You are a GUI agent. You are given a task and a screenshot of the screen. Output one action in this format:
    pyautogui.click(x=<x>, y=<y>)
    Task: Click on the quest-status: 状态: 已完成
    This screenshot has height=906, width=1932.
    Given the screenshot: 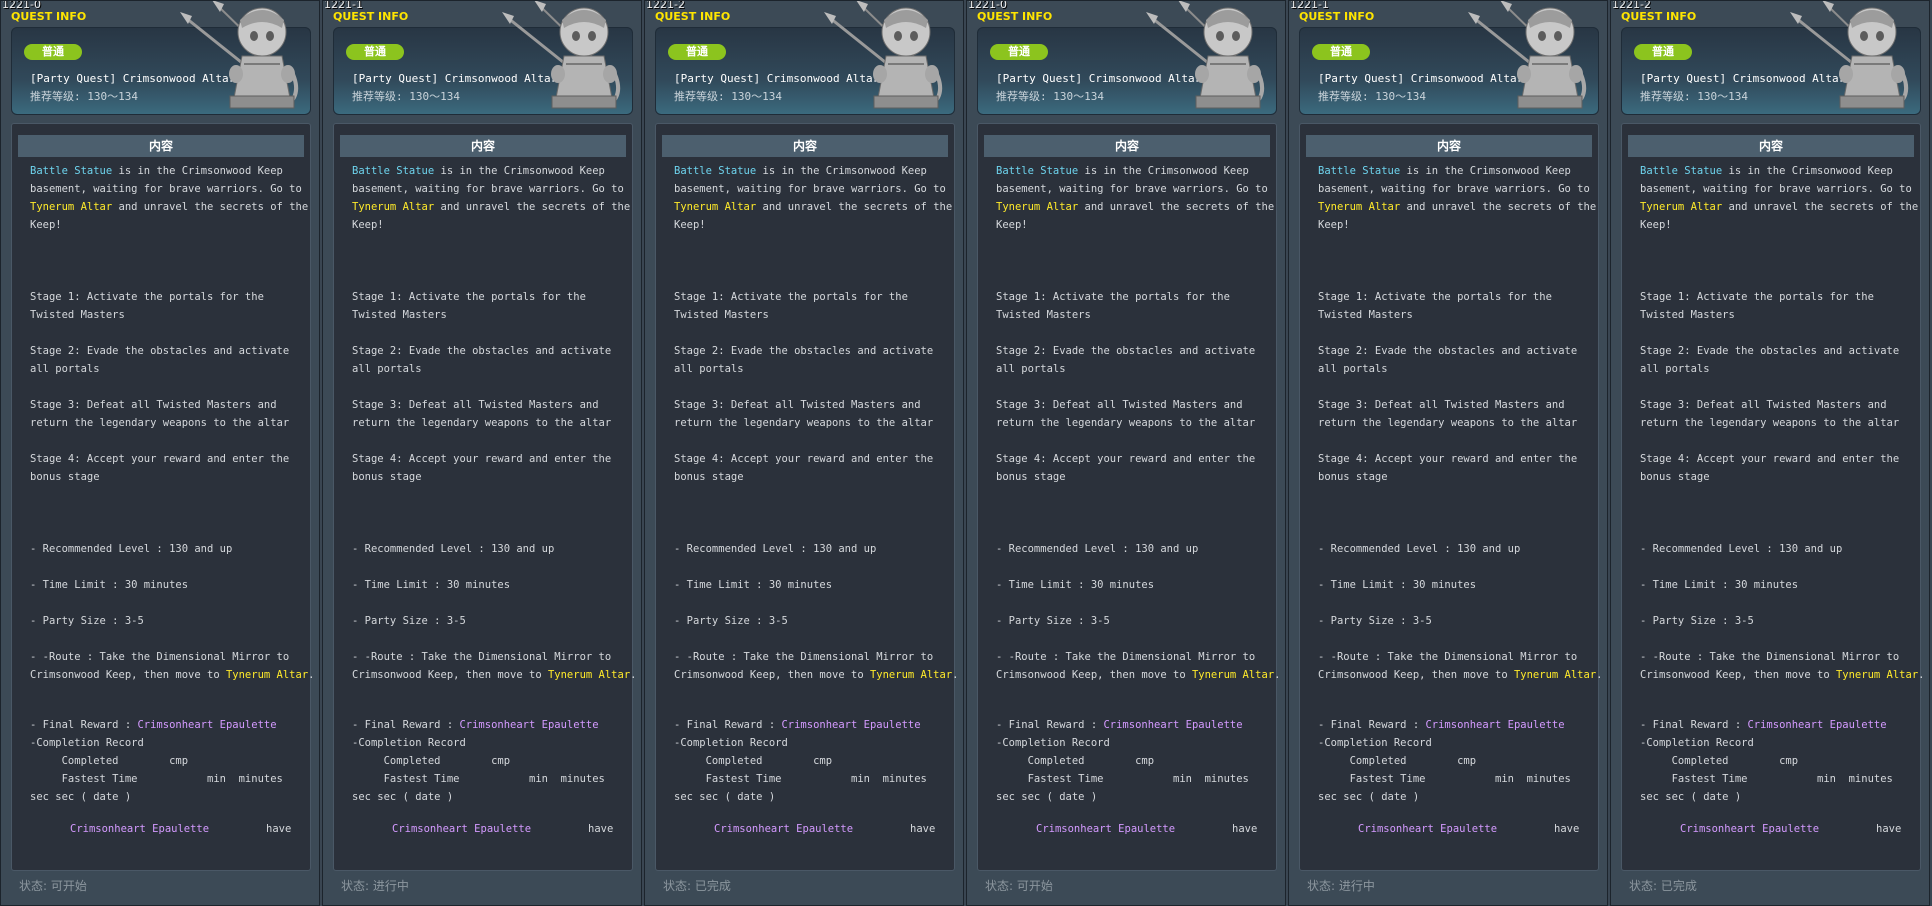 What is the action you would take?
    pyautogui.click(x=1663, y=886)
    